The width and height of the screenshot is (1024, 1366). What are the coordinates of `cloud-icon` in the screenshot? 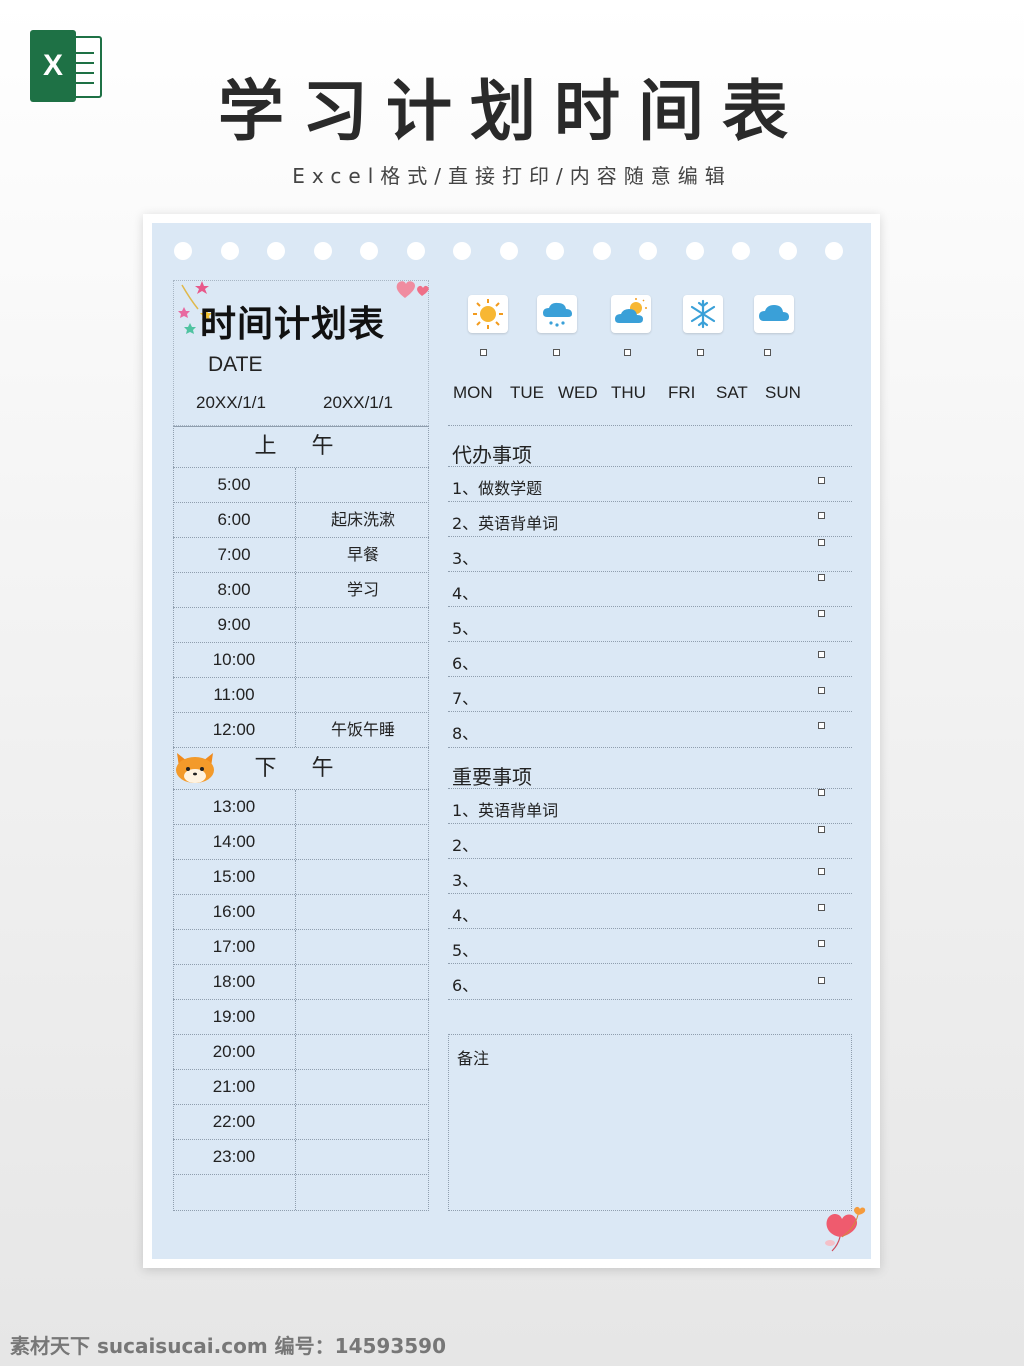 It's located at (774, 314).